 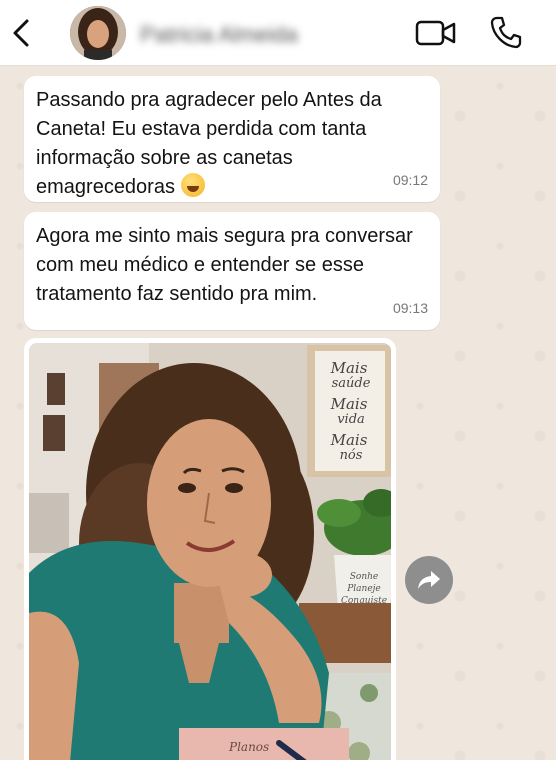 What do you see at coordinates (410, 180) in the screenshot?
I see `message-time: 09:12` at bounding box center [410, 180].